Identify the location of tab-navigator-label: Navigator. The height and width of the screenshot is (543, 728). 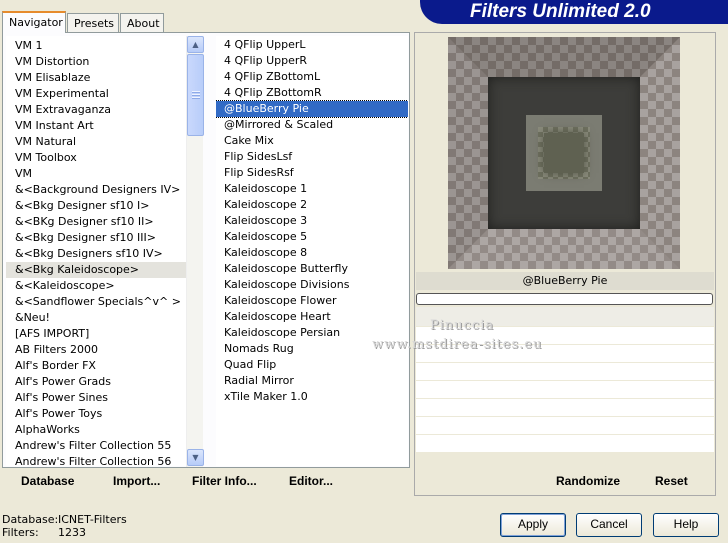
(36, 22).